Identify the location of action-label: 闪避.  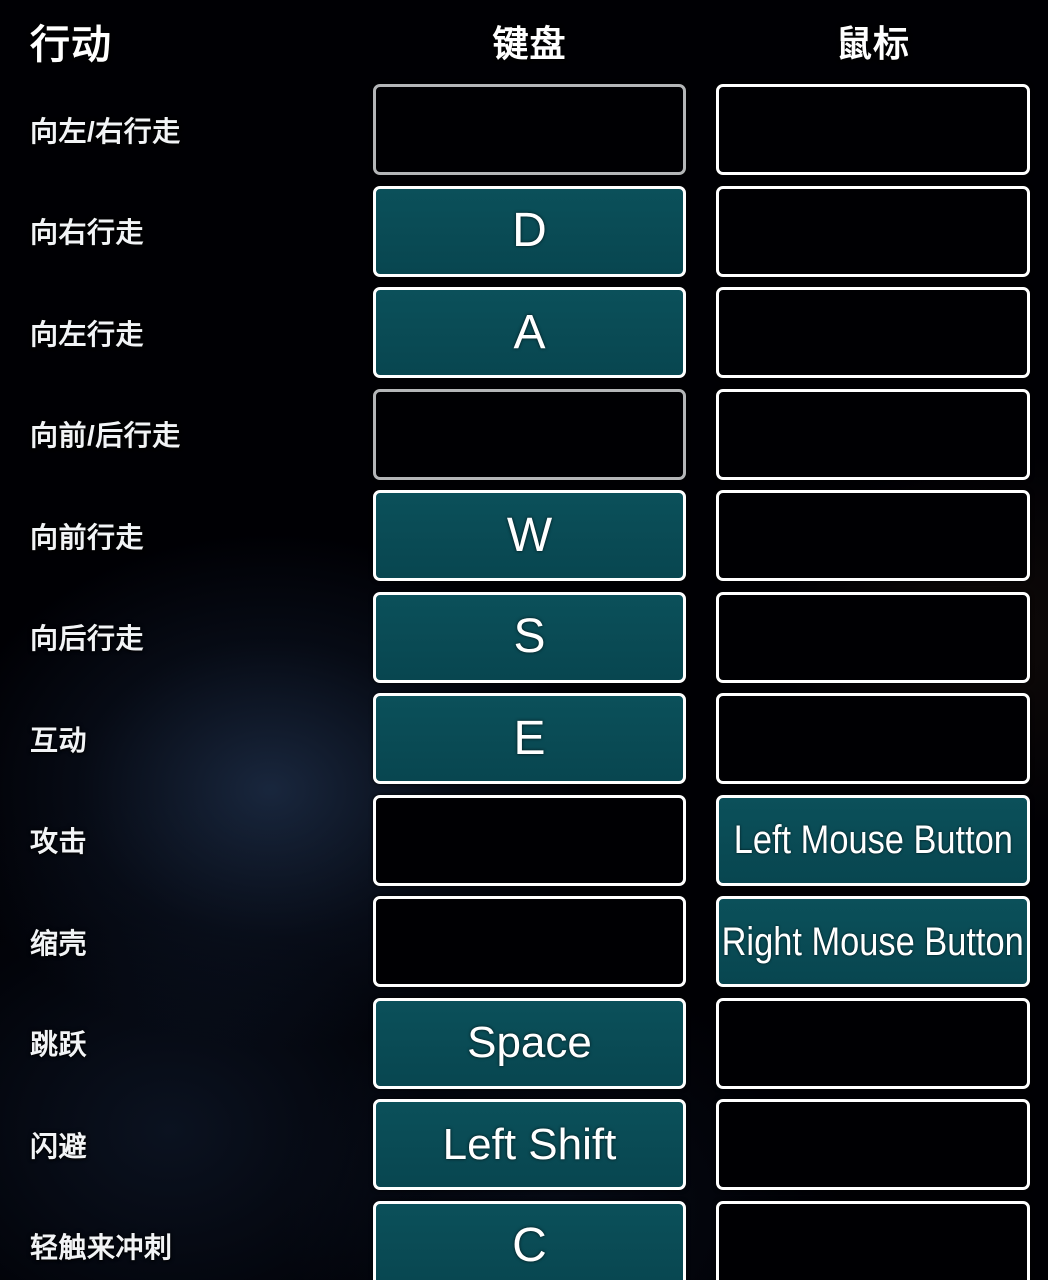
(59, 1146).